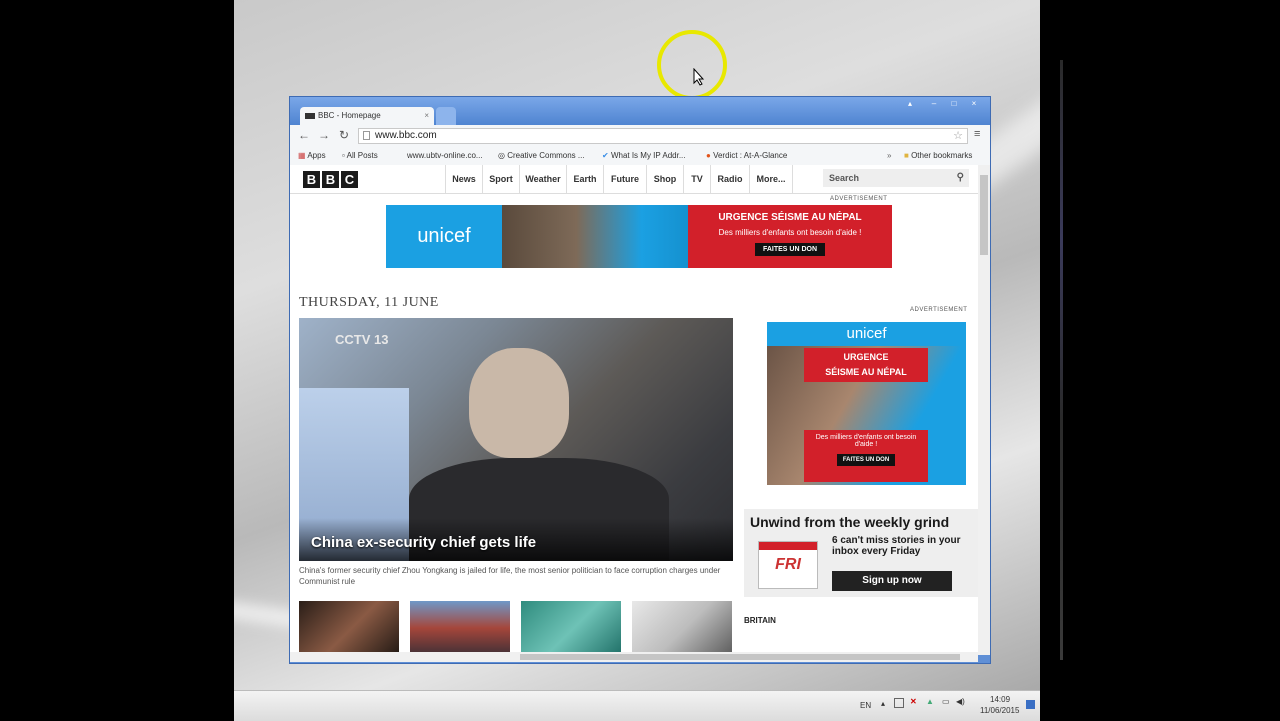 The height and width of the screenshot is (721, 1280). I want to click on bookmark-all-posts: ▫ All Posts, so click(360, 156).